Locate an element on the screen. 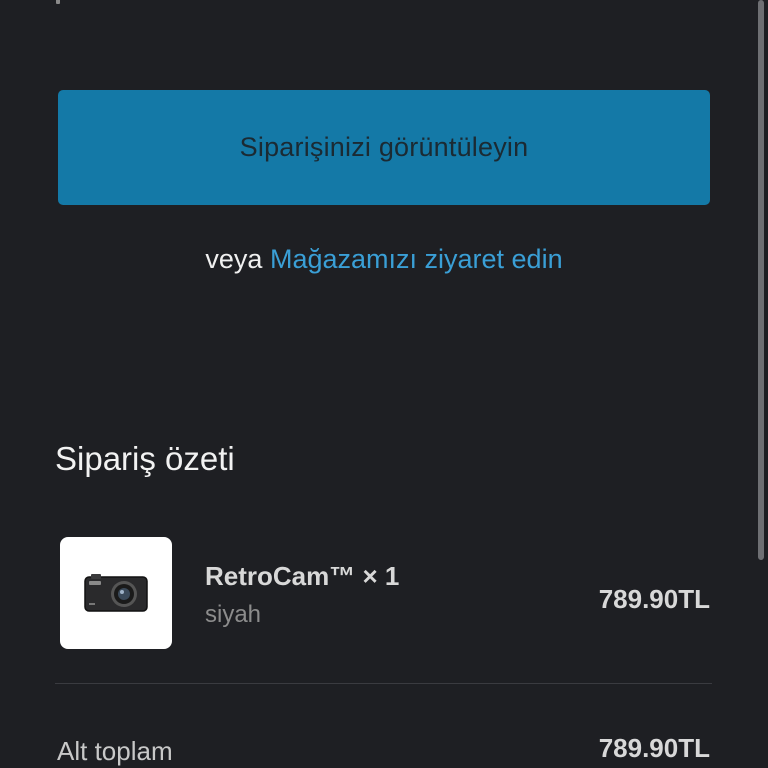  visit-store-link: Mağazamızı ziyaret edin is located at coordinates (416, 259).